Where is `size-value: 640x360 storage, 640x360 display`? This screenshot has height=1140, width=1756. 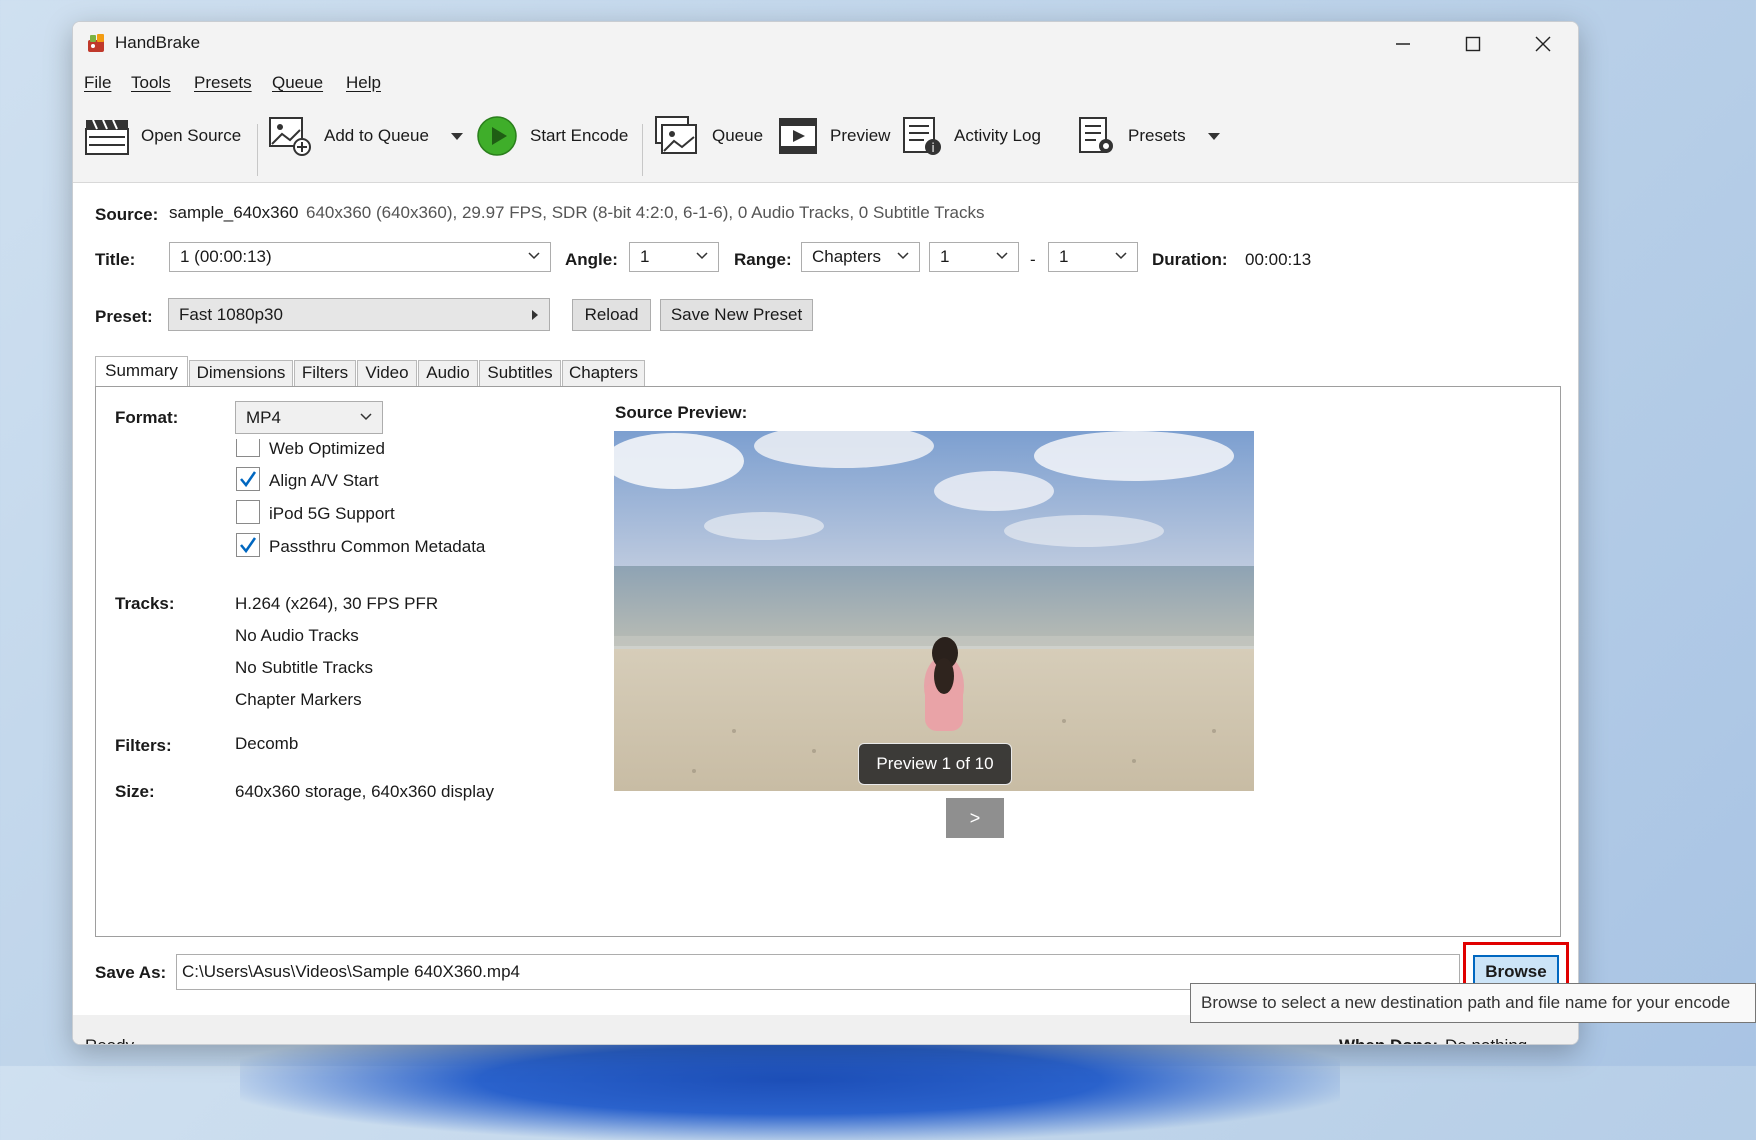
size-value: 640x360 storage, 640x360 display is located at coordinates (364, 791).